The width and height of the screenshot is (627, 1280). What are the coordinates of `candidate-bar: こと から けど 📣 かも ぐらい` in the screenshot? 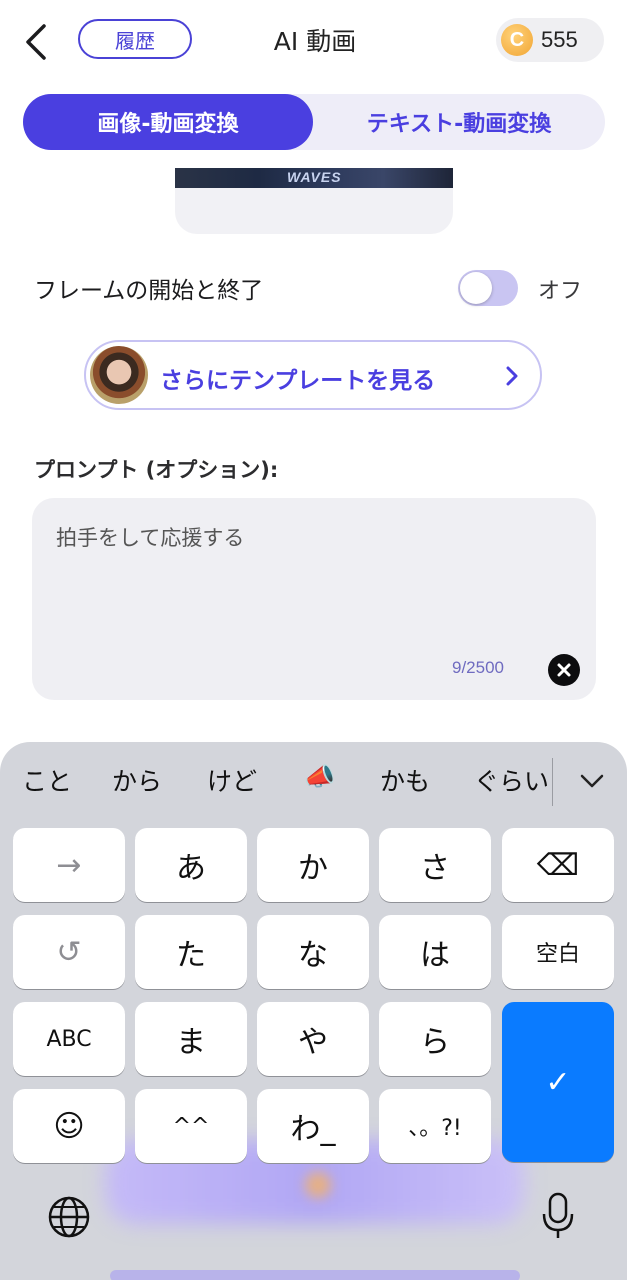 It's located at (313, 780).